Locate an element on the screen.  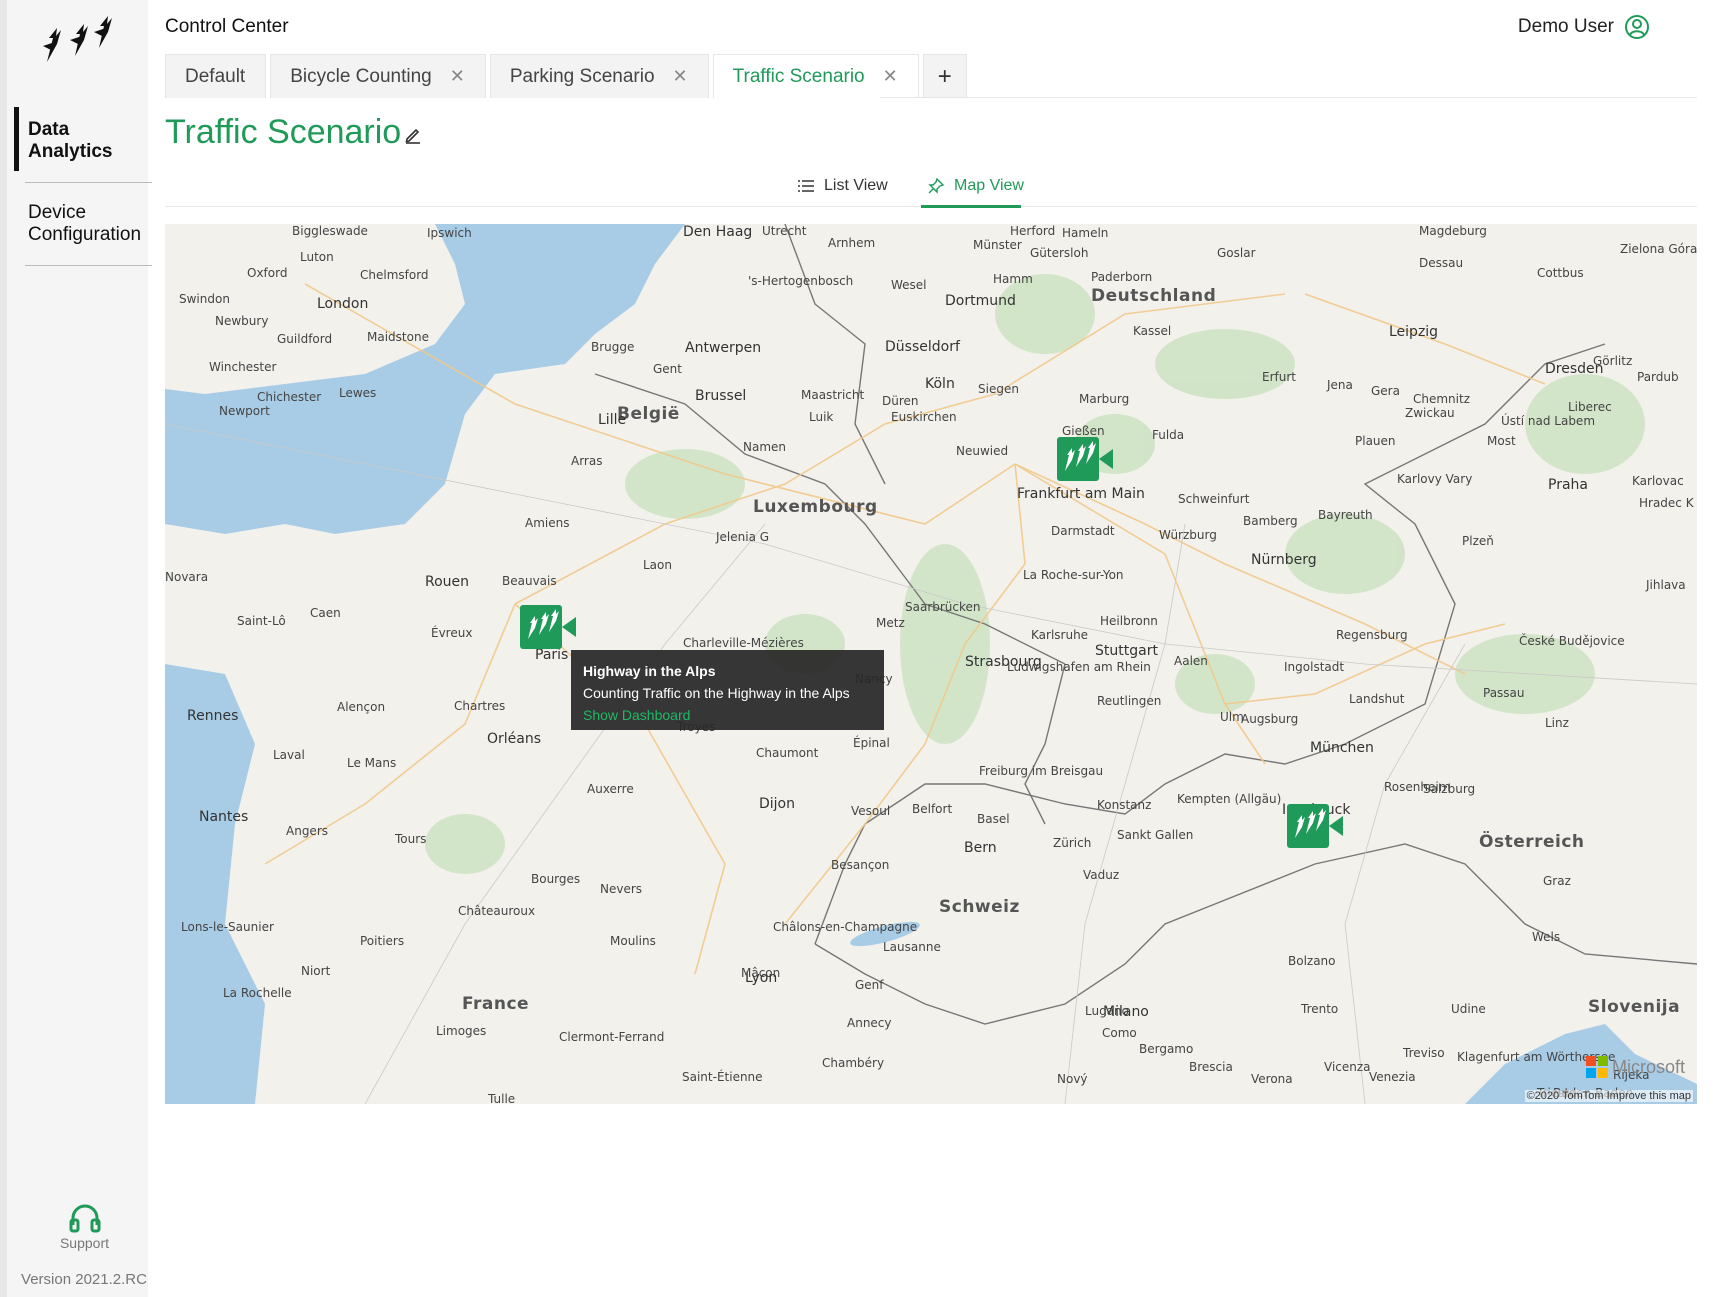
map-label-town: Niort is located at coordinates (316, 971).